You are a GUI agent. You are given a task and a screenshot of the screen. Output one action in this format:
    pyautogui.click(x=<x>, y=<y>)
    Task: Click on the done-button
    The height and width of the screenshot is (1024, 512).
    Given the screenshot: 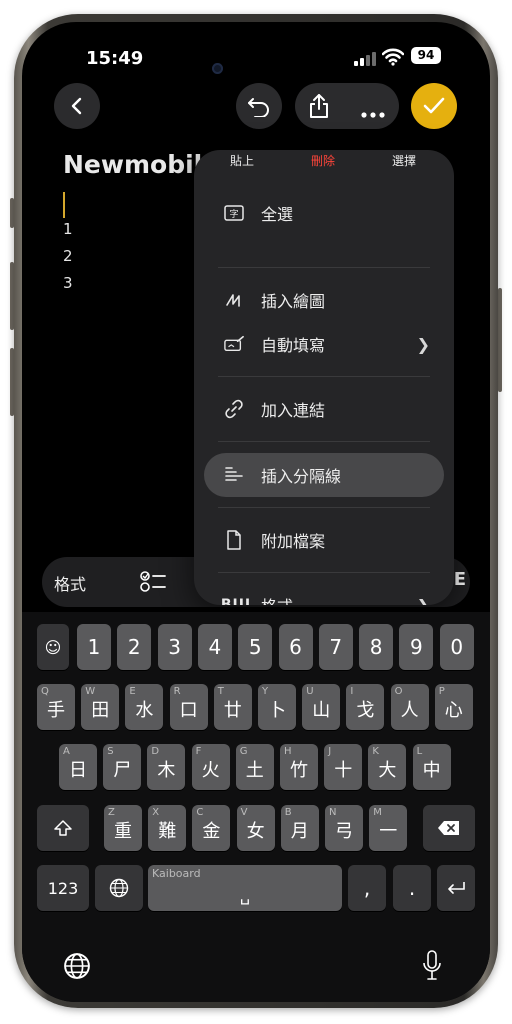 What is the action you would take?
    pyautogui.click(x=434, y=106)
    